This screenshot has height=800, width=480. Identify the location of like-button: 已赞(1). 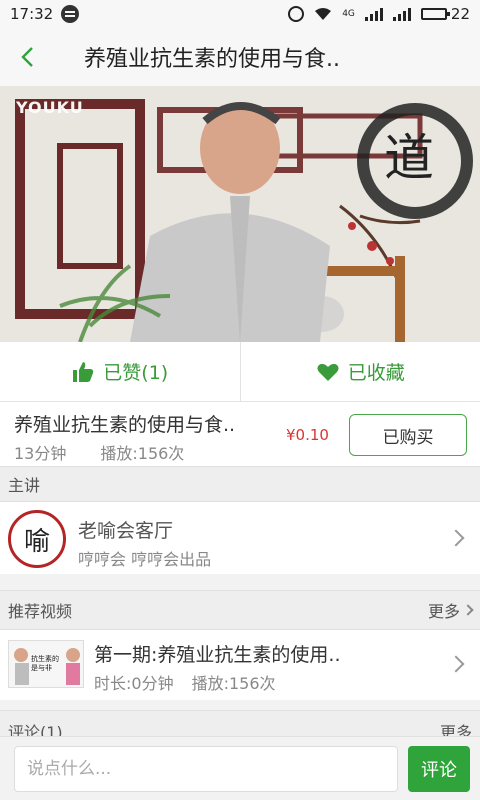
(120, 371).